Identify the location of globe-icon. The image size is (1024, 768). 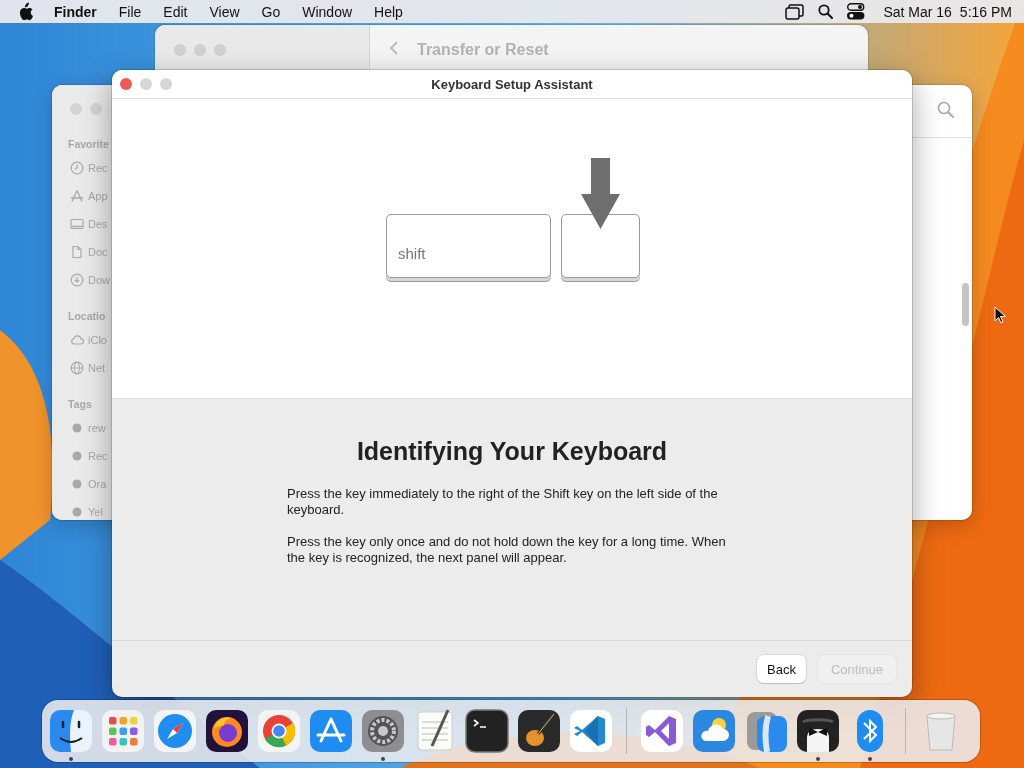
(77, 368).